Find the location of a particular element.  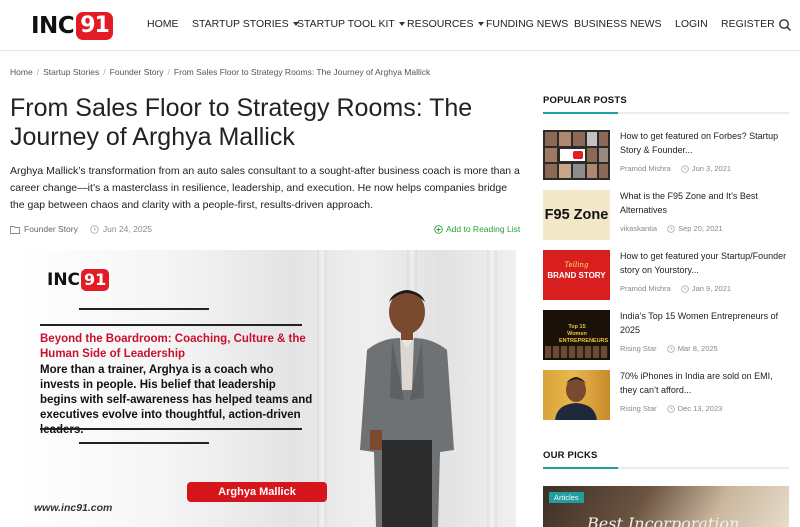

post-author: vikaskantia is located at coordinates (638, 228).